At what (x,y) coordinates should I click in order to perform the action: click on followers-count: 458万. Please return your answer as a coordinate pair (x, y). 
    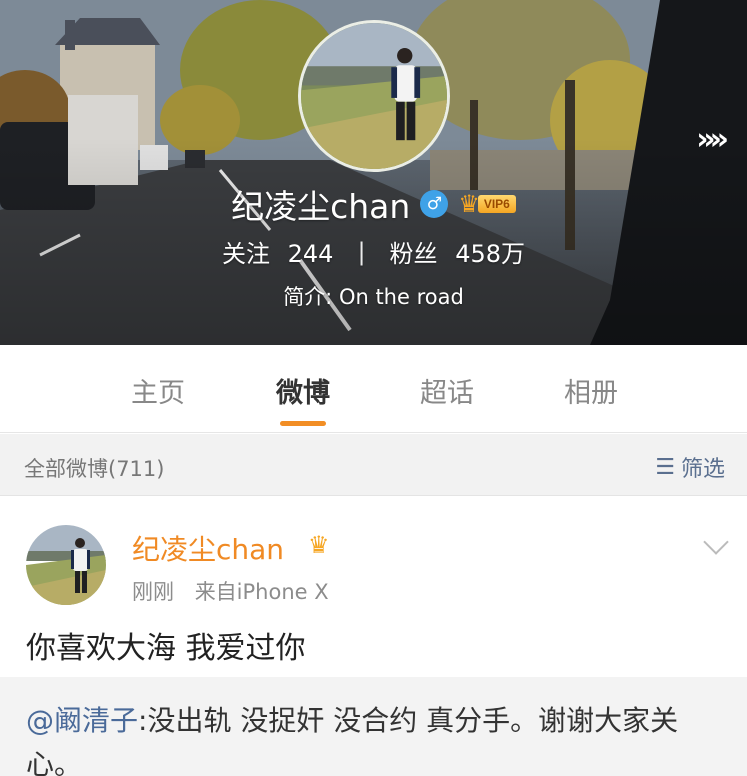
    Looking at the image, I should click on (490, 254).